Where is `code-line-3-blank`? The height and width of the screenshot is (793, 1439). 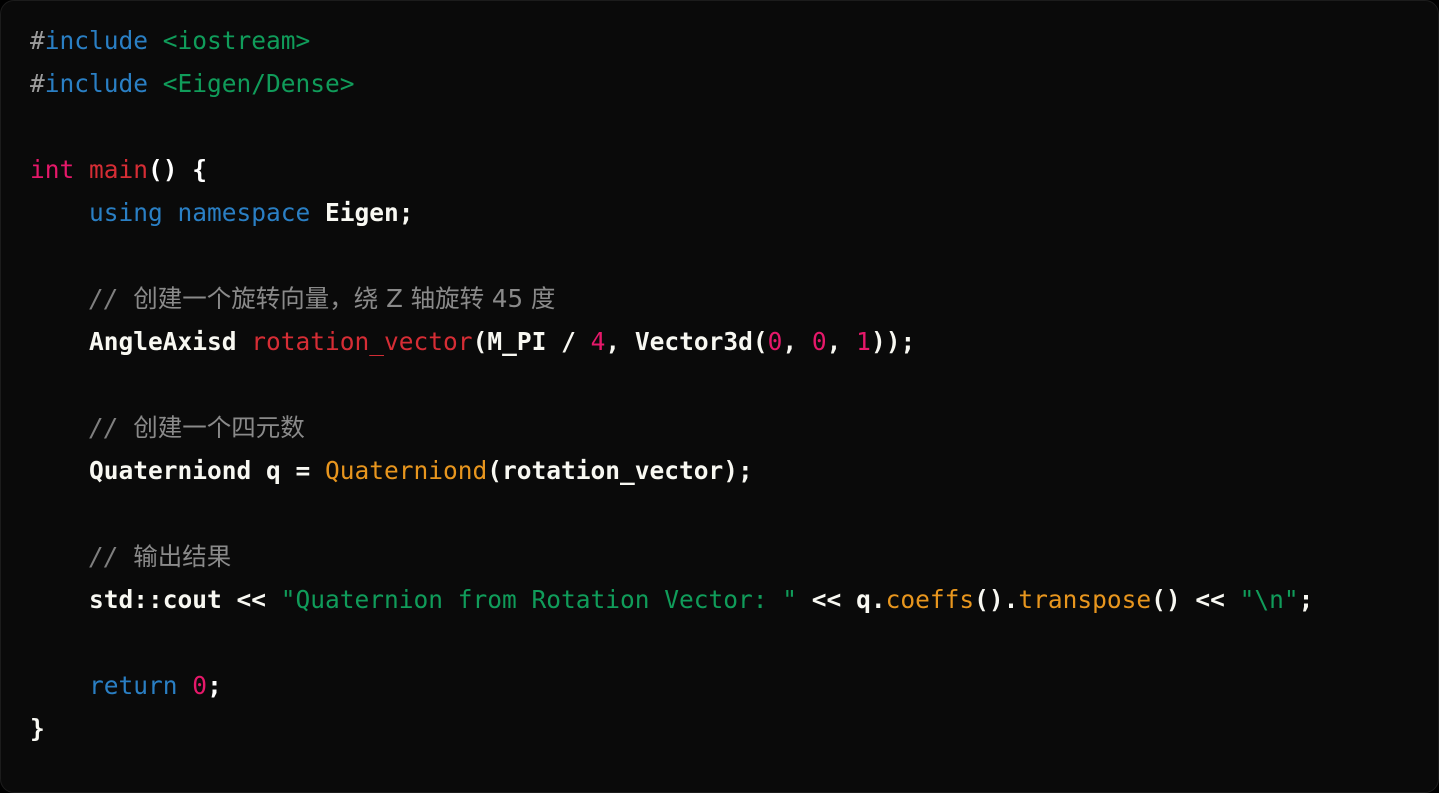
code-line-3-blank is located at coordinates (671, 126).